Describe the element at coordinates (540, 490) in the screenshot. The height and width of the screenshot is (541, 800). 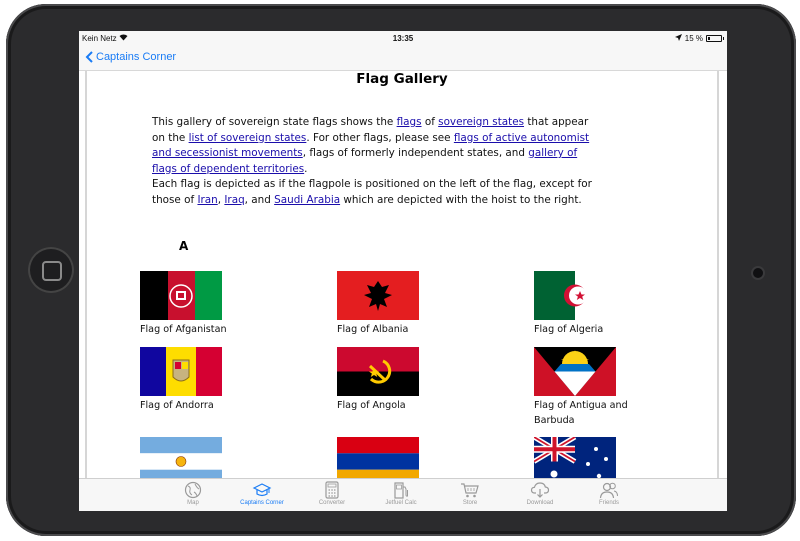
I see `cloud-download-icon` at that location.